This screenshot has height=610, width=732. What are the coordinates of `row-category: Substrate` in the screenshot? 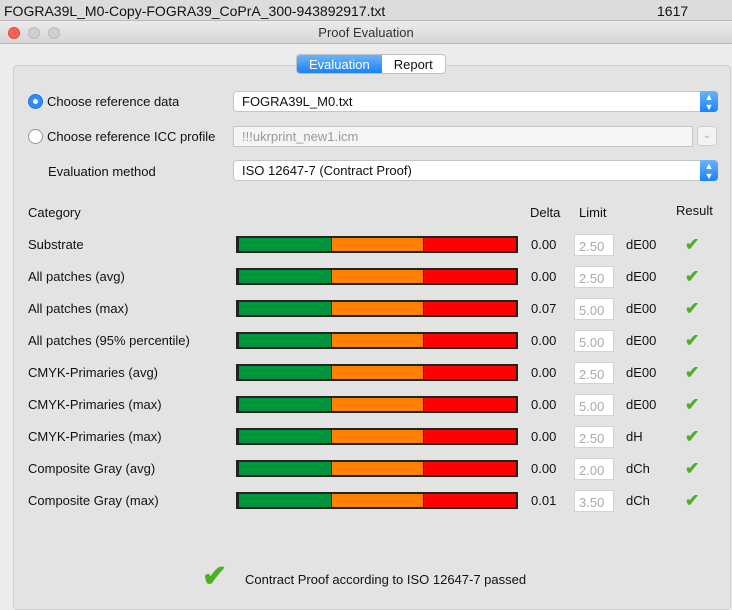 It's located at (56, 244).